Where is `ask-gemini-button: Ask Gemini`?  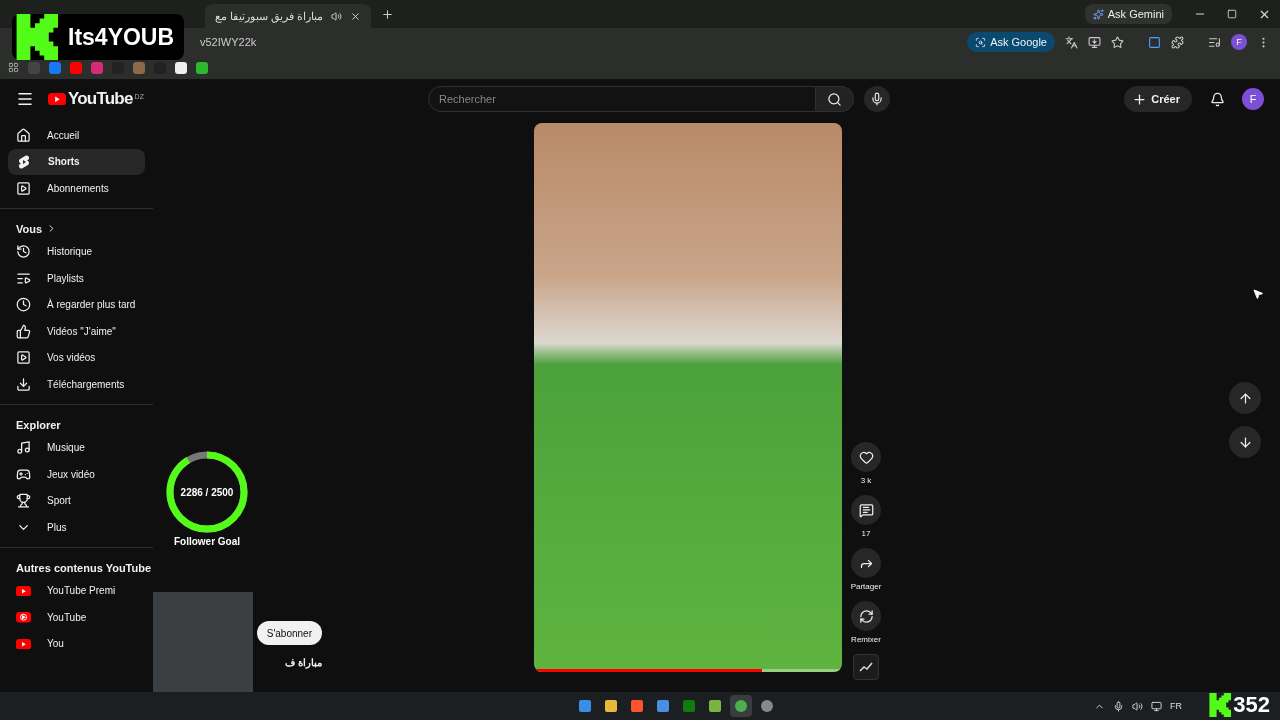
ask-gemini-button: Ask Gemini is located at coordinates (1128, 14).